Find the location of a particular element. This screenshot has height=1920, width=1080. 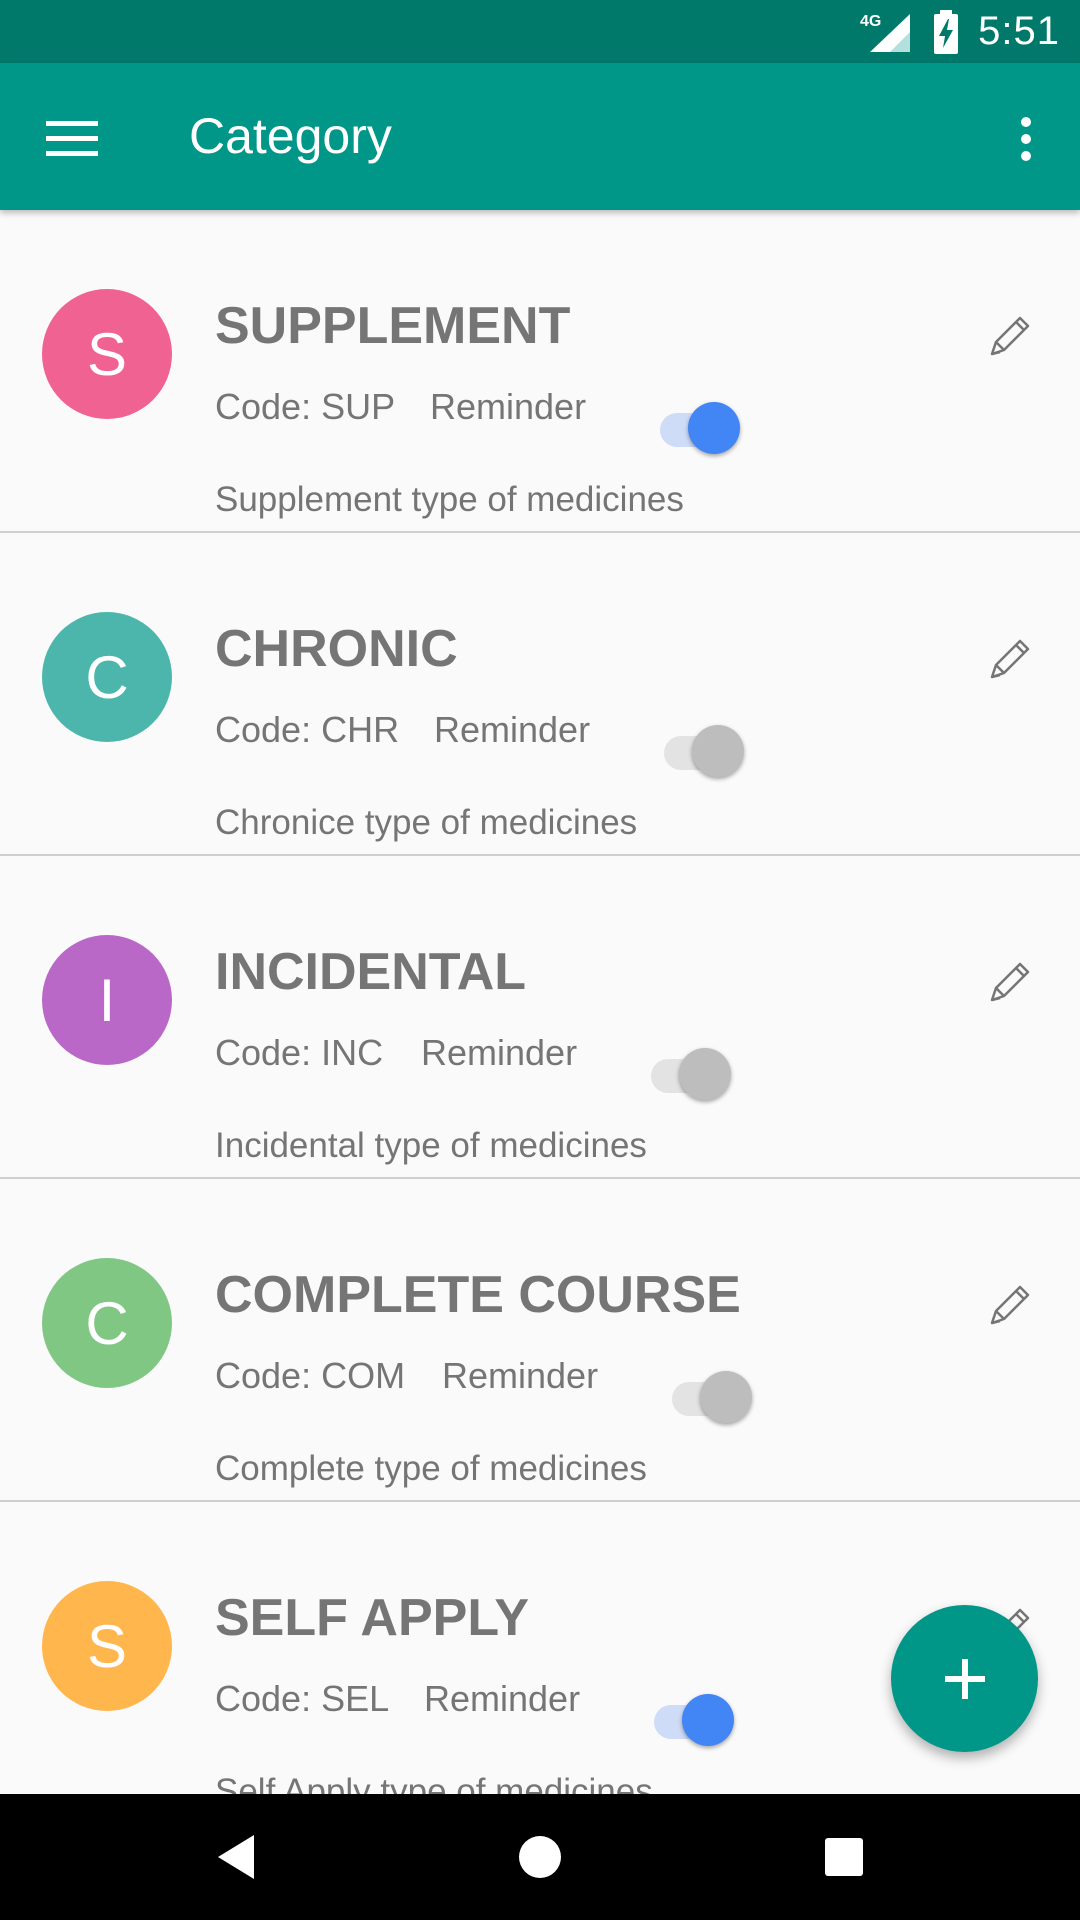

back-button is located at coordinates (236, 1857).